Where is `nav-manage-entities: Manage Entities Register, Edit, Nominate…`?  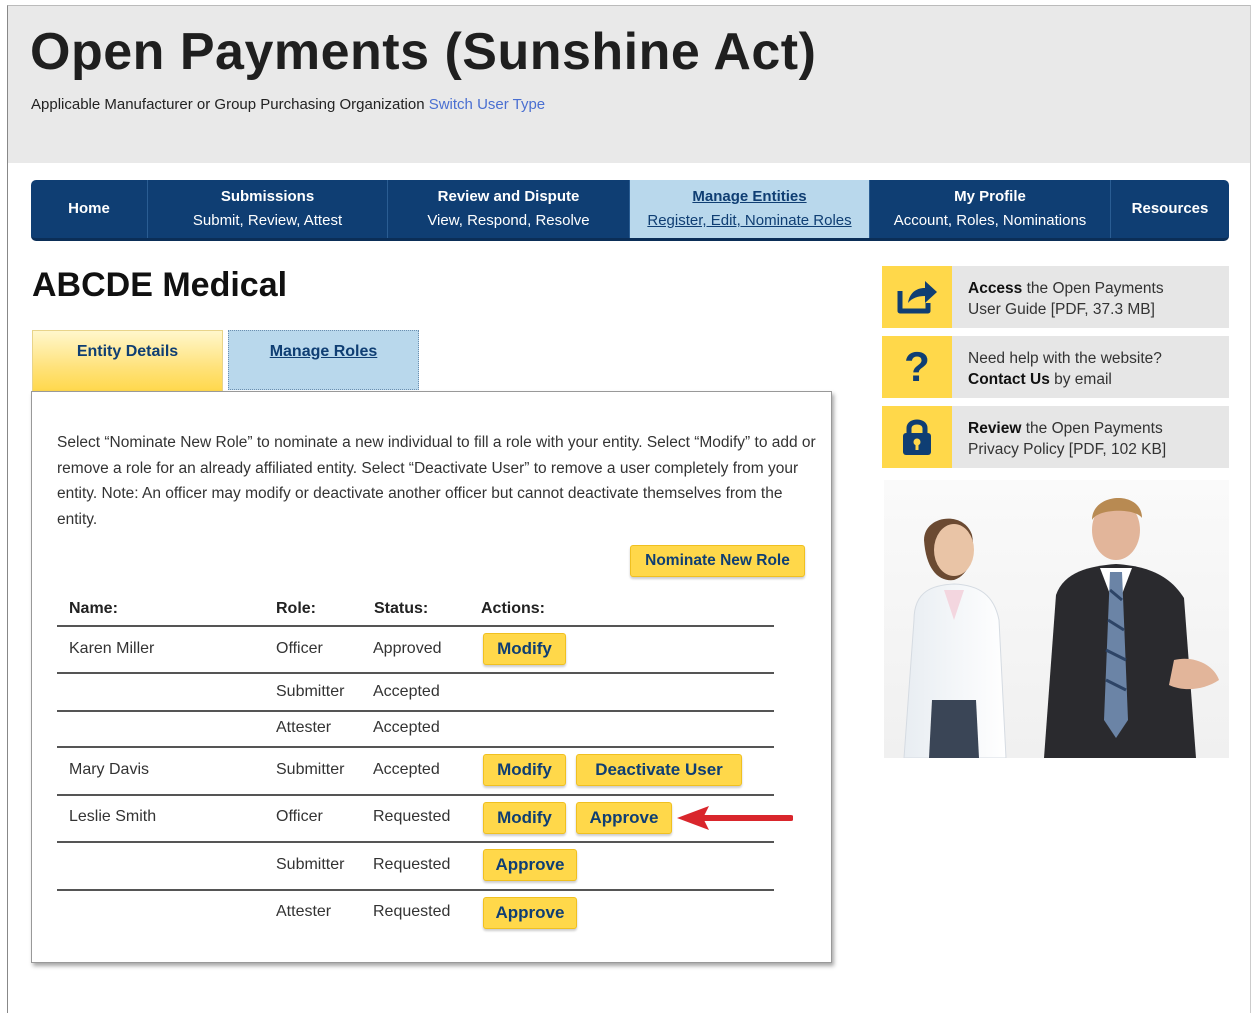
nav-manage-entities: Manage Entities Register, Edit, Nominate… is located at coordinates (750, 209).